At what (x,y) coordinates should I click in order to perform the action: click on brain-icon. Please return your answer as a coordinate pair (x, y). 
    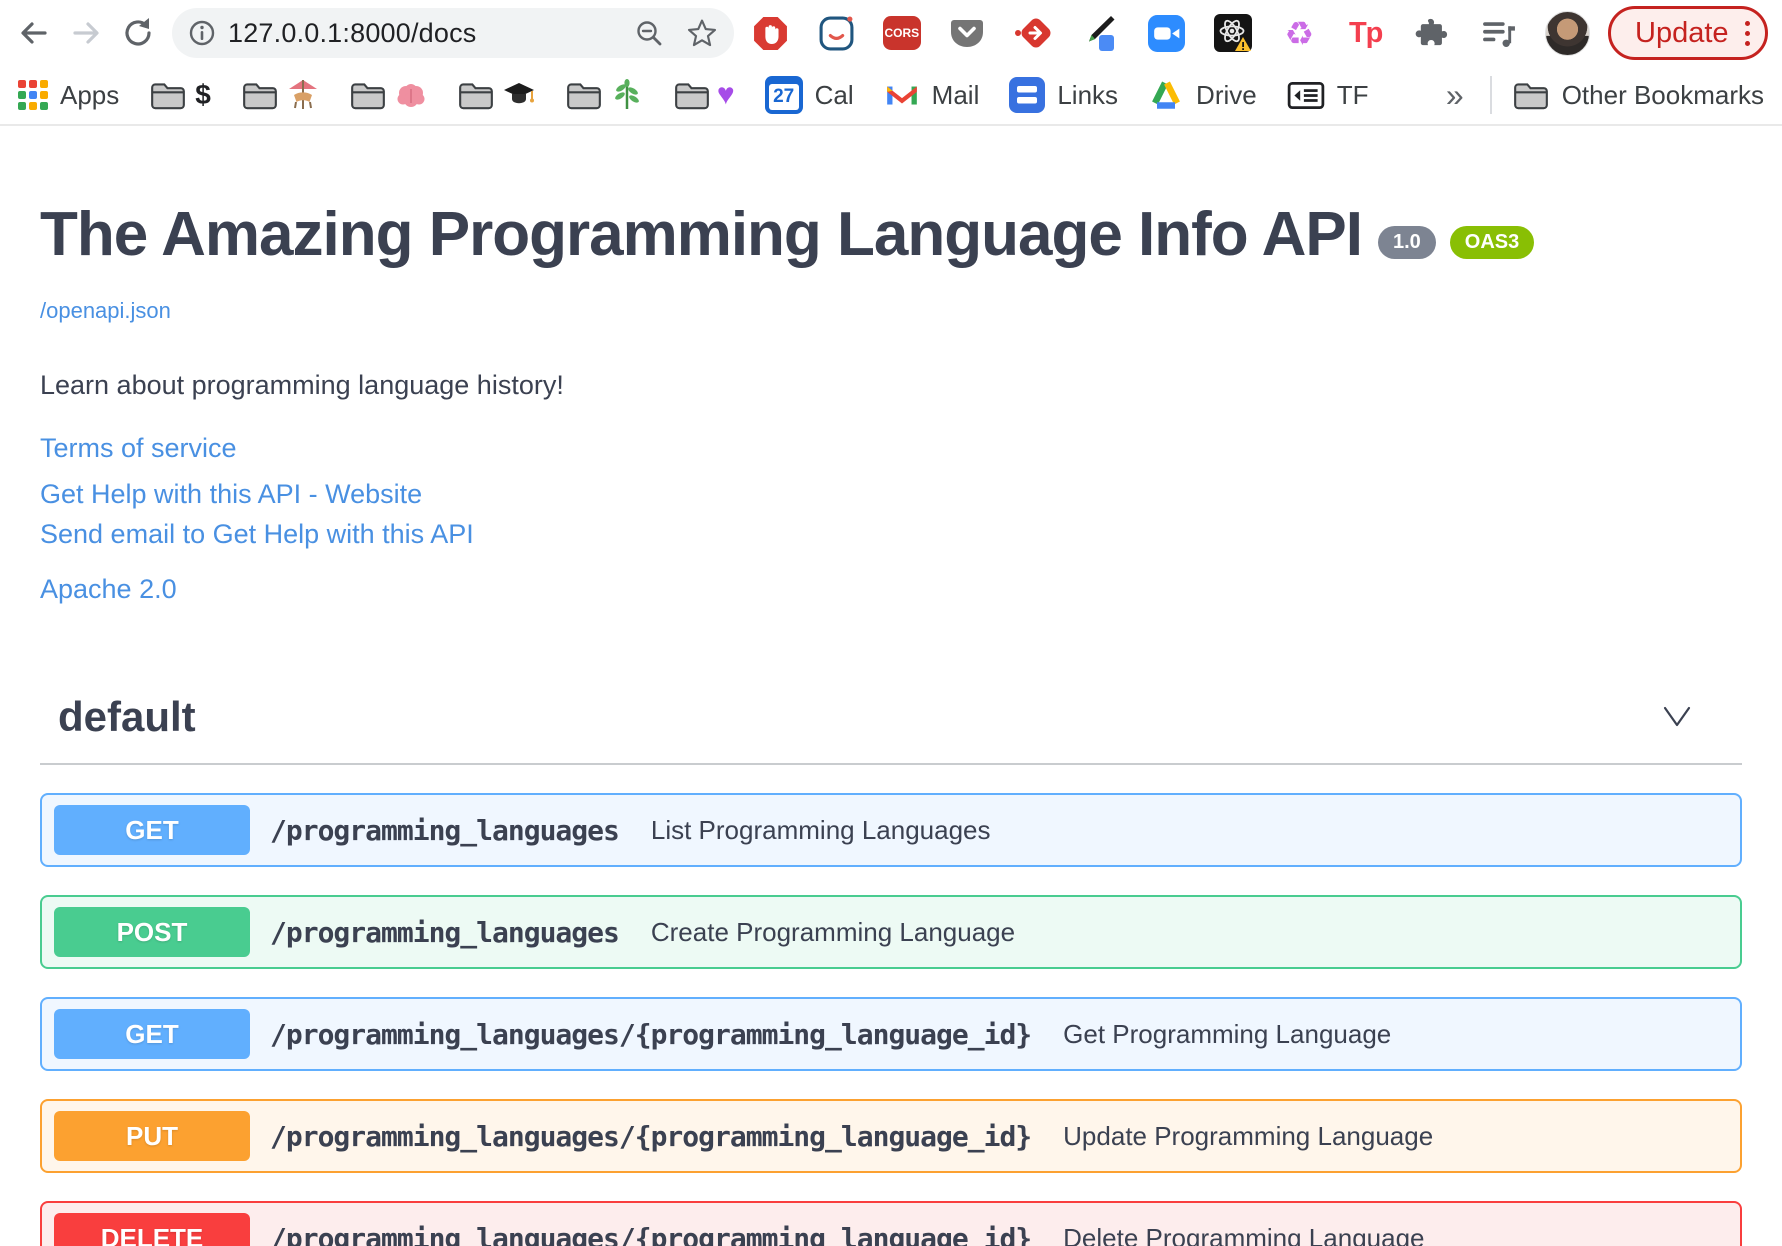
    Looking at the image, I should click on (411, 95).